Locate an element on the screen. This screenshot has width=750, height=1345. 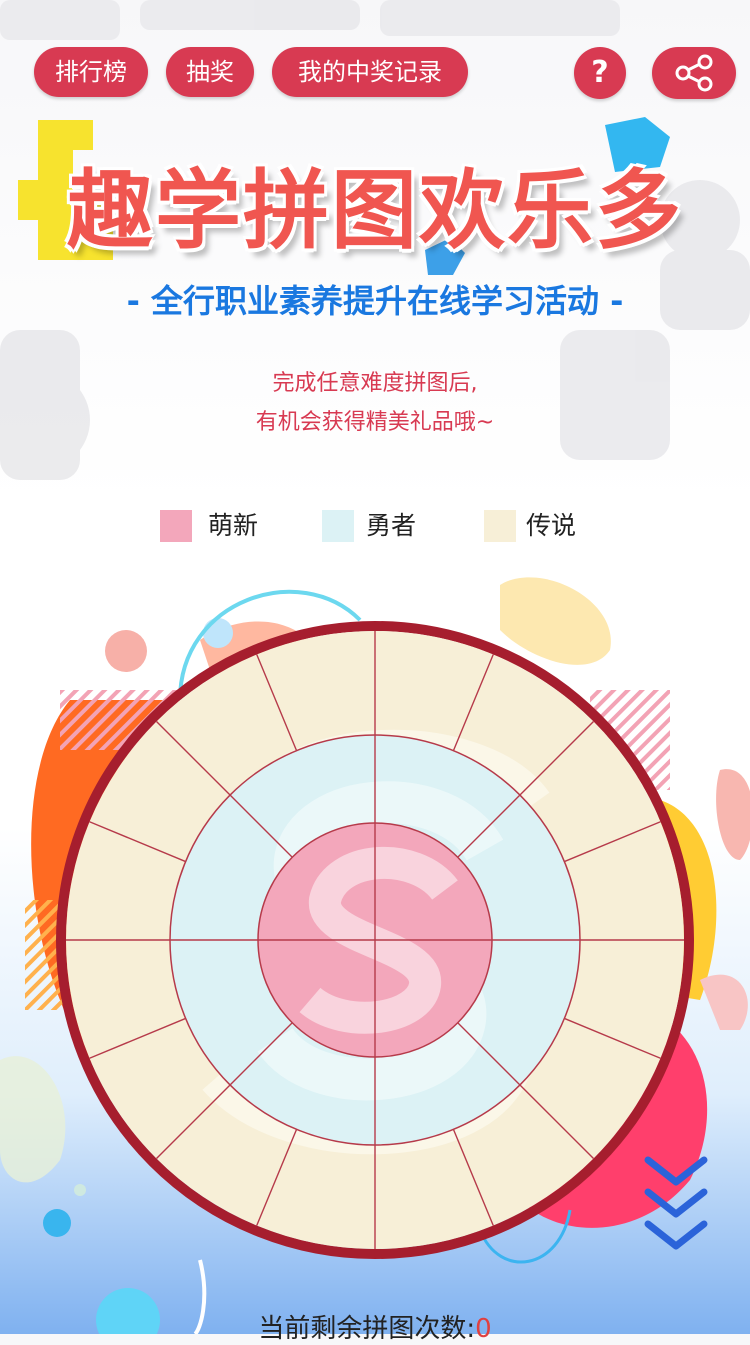
share-icon is located at coordinates (694, 73).